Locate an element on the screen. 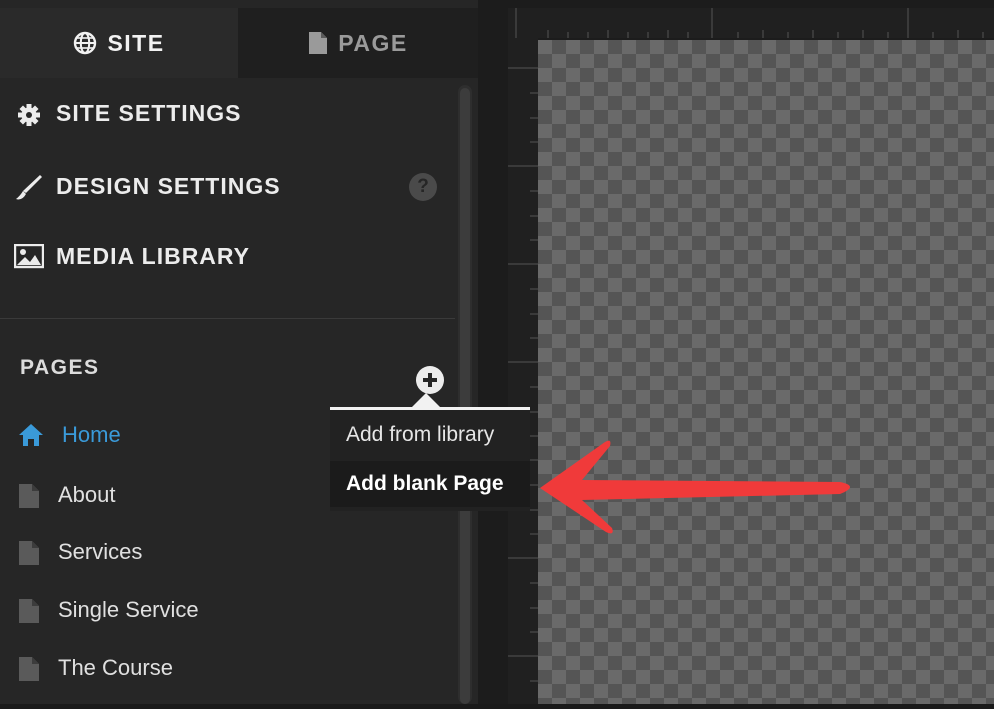 Image resolution: width=994 pixels, height=709 pixels. page-item-label: Home is located at coordinates (91, 434).